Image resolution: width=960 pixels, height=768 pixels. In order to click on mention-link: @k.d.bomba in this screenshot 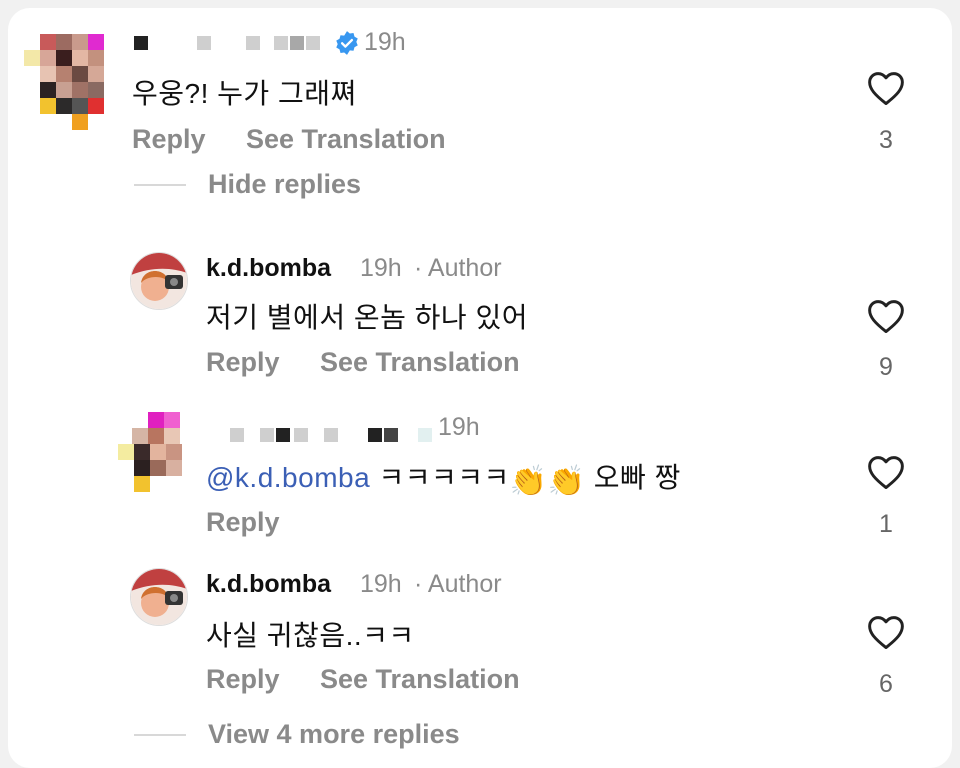, I will do `click(288, 477)`.